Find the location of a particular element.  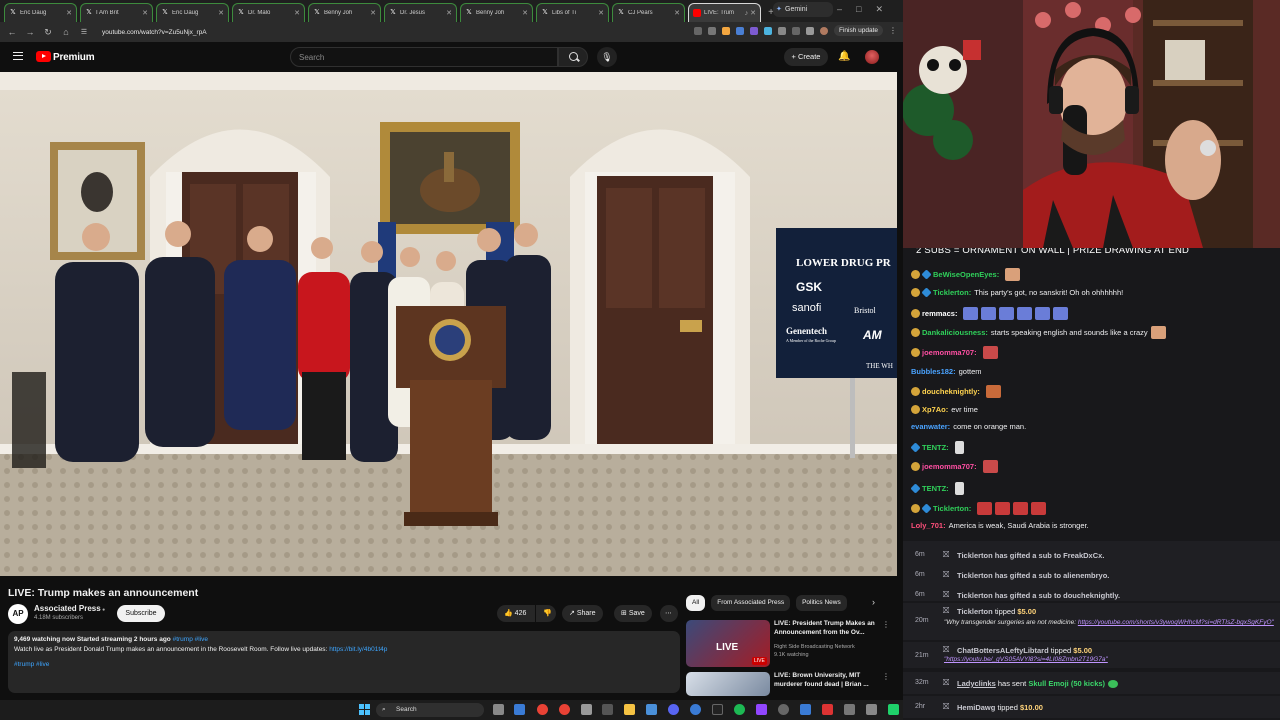

browser-tab: 𝕏 Libs of Ti ✕ is located at coordinates (572, 12).